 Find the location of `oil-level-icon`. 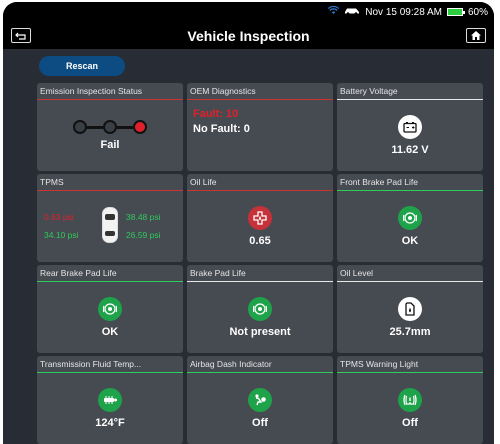

oil-level-icon is located at coordinates (410, 309).